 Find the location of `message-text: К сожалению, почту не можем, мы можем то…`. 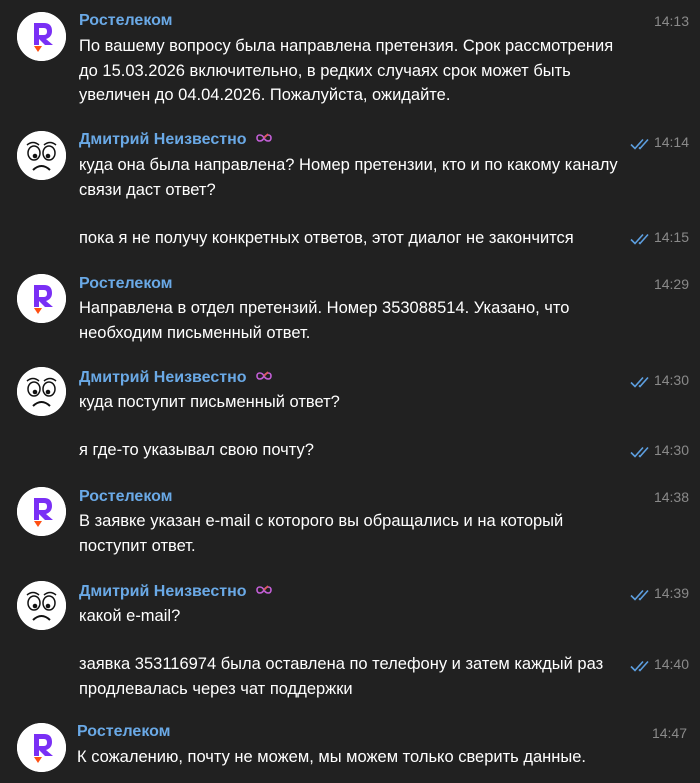

message-text: К сожалению, почту не можем, мы можем то… is located at coordinates (331, 757).